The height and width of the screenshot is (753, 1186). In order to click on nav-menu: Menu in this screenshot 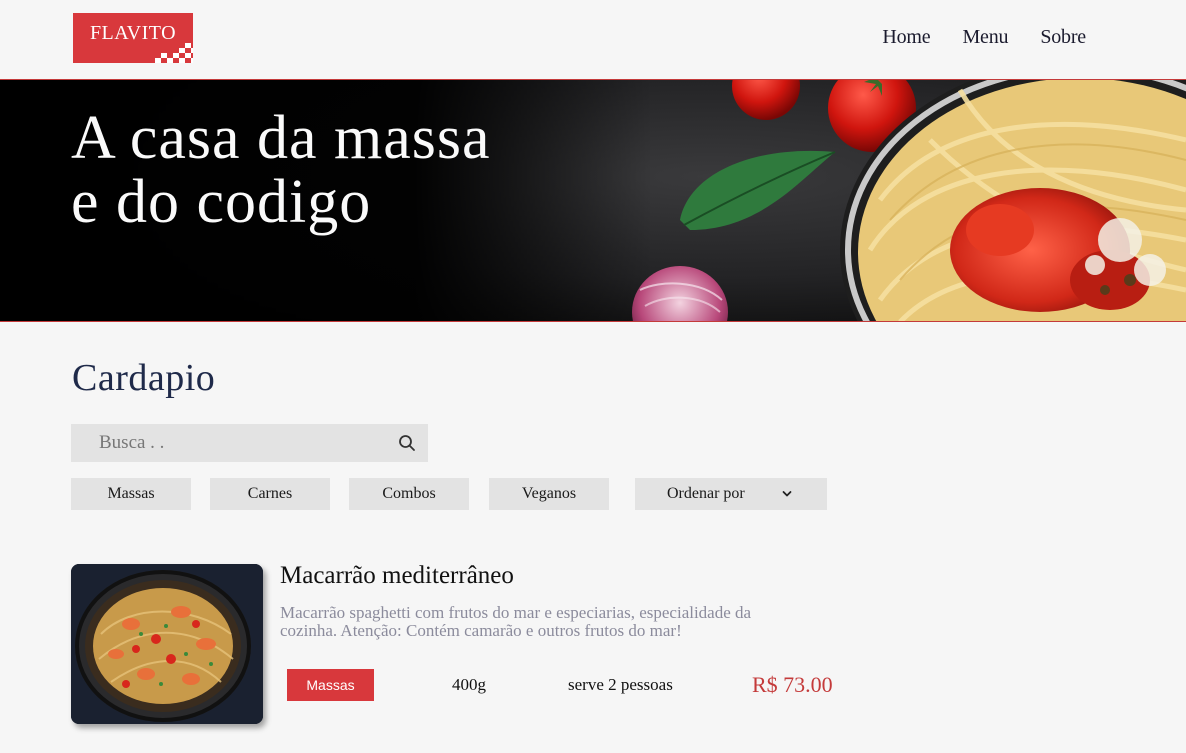, I will do `click(985, 37)`.